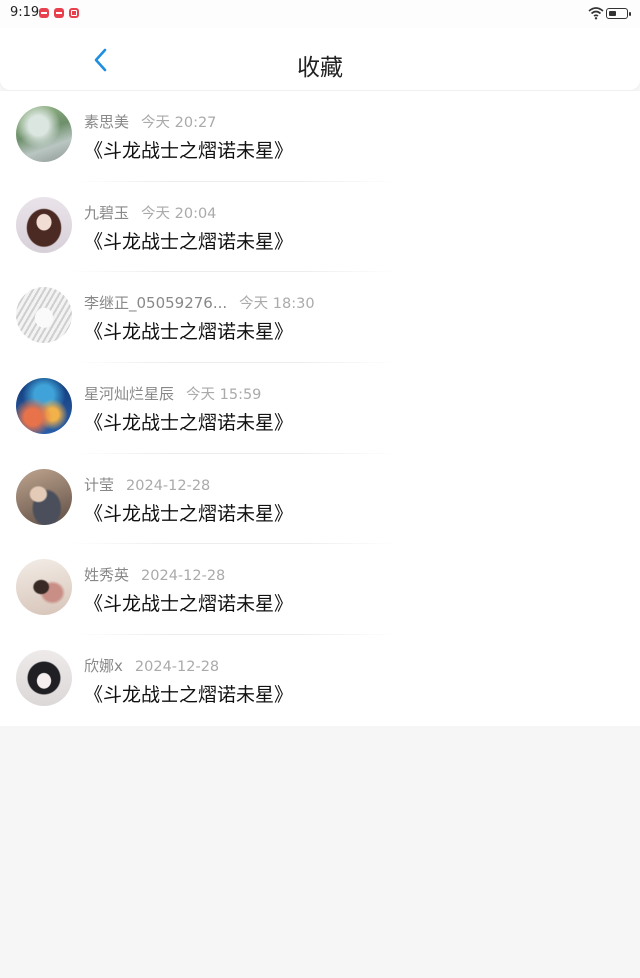 Image resolution: width=640 pixels, height=978 pixels. I want to click on user-name: 欣娜x, so click(103, 666).